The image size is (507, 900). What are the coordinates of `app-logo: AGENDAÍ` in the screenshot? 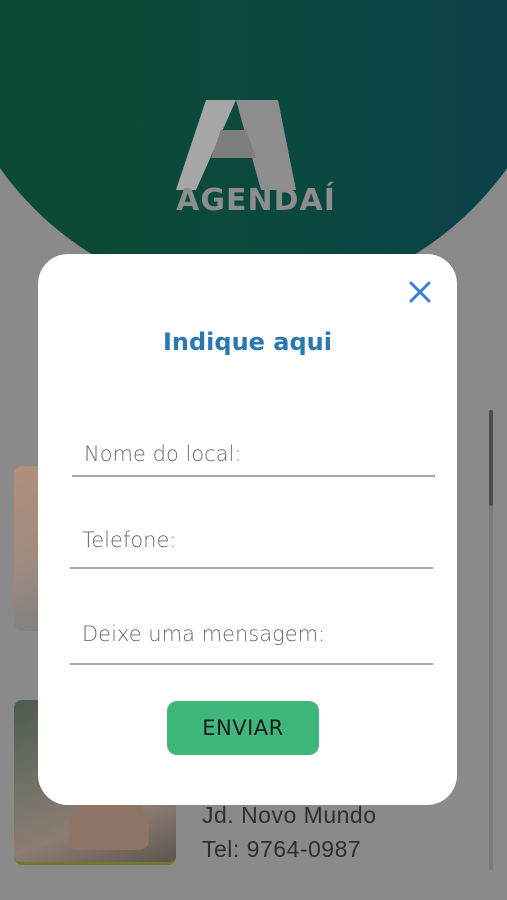 It's located at (256, 160).